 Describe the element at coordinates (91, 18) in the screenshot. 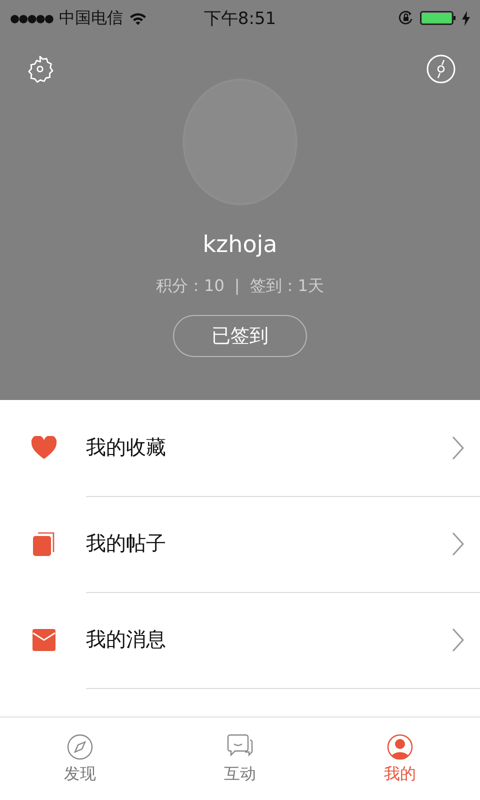

I see `carrier-name: 中国电信` at that location.